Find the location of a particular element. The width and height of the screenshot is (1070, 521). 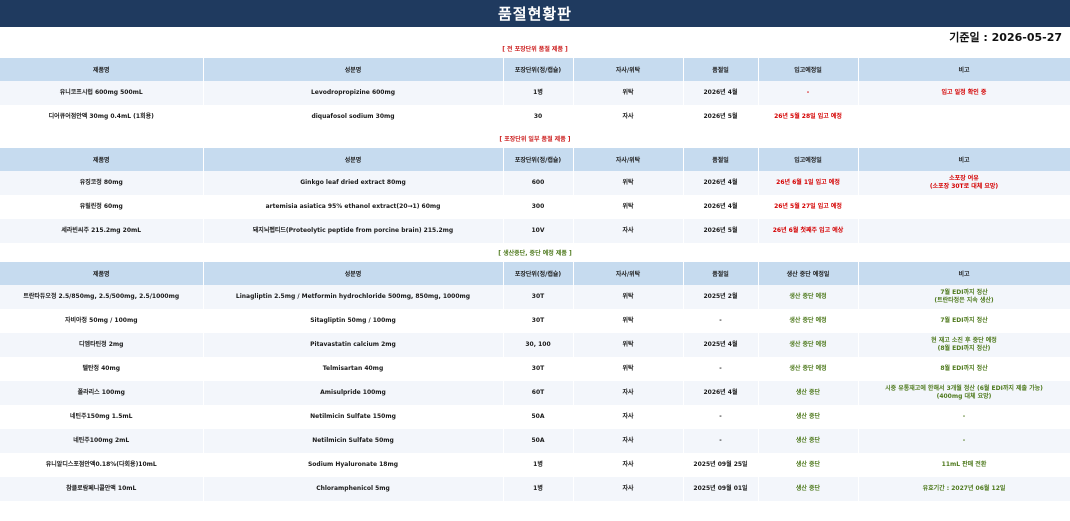

cell-line: (400mg 대체 요망) is located at coordinates (964, 396).